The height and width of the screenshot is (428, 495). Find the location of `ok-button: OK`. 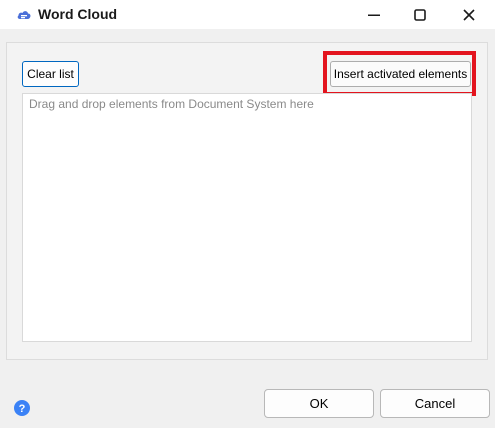

ok-button: OK is located at coordinates (319, 403).